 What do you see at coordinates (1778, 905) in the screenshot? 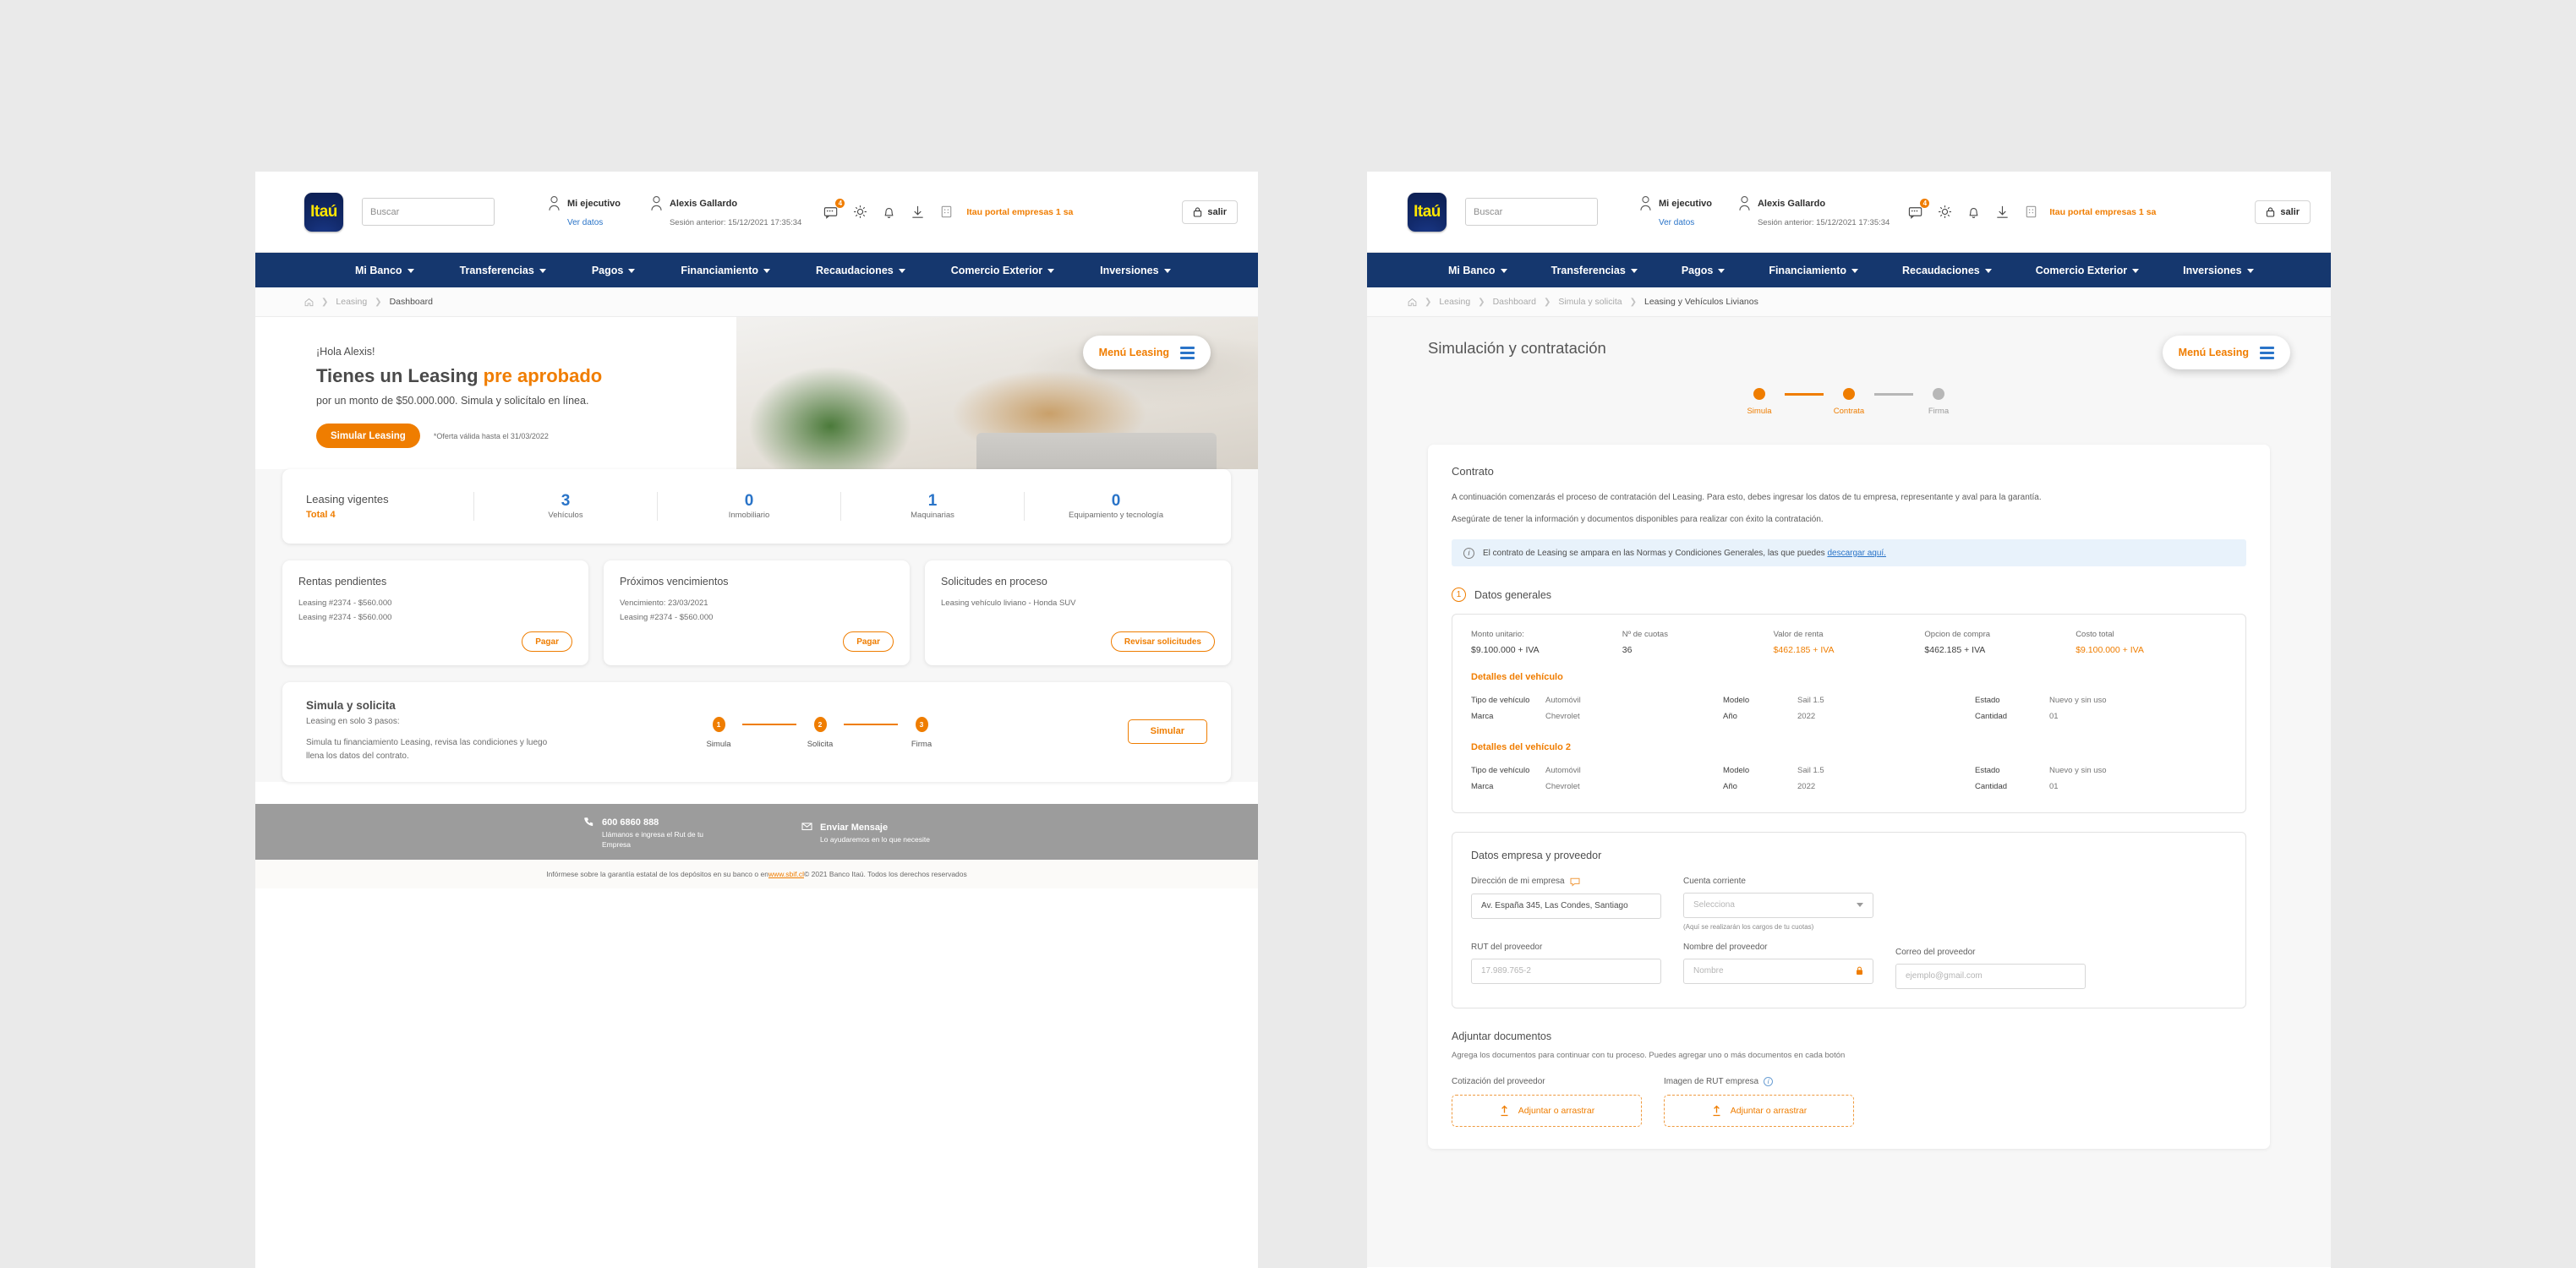
I see `cuenta-corriente-select: Selecciona` at bounding box center [1778, 905].